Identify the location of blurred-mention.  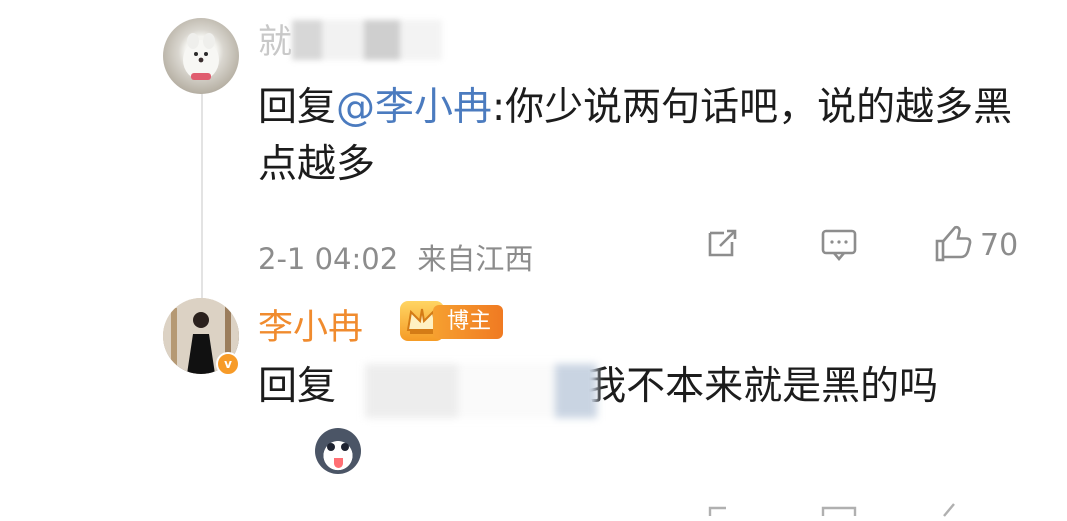
(481, 391).